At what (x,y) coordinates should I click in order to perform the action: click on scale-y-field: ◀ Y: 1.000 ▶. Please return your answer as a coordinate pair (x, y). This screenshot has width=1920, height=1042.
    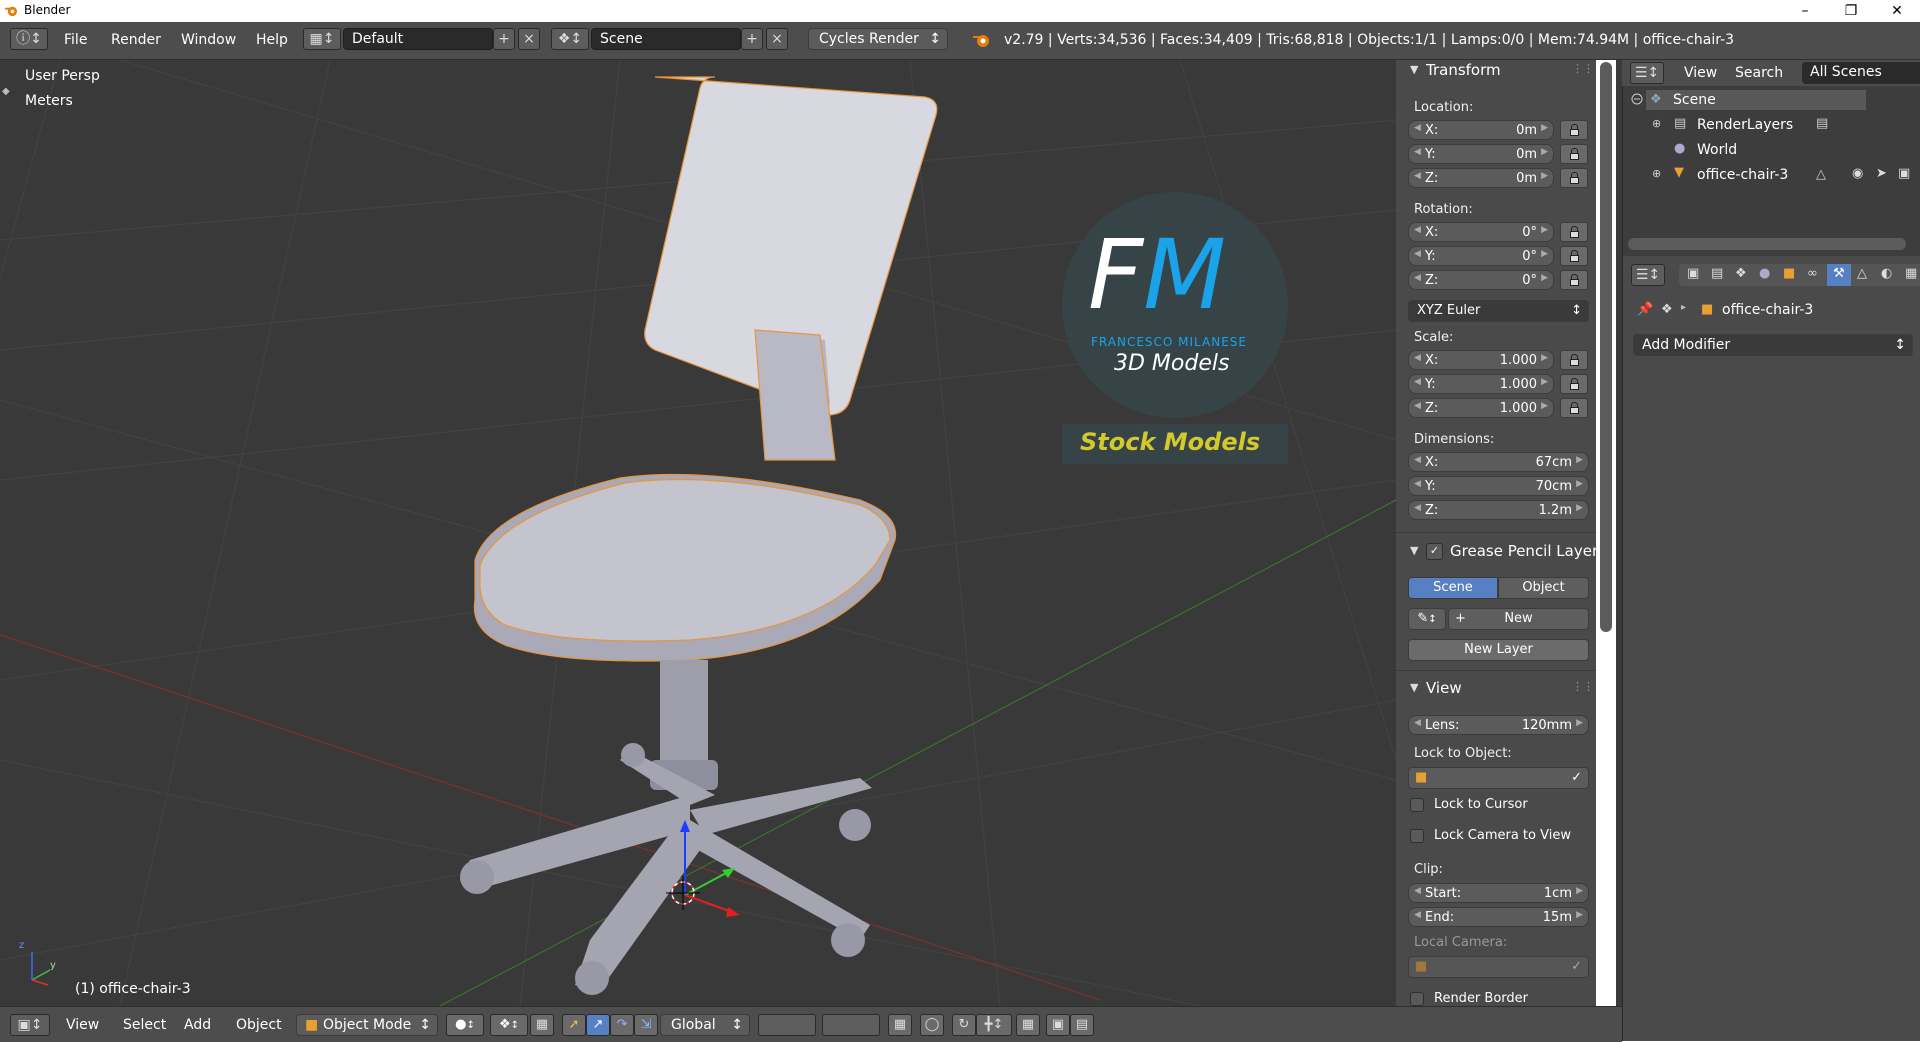
    Looking at the image, I should click on (1481, 384).